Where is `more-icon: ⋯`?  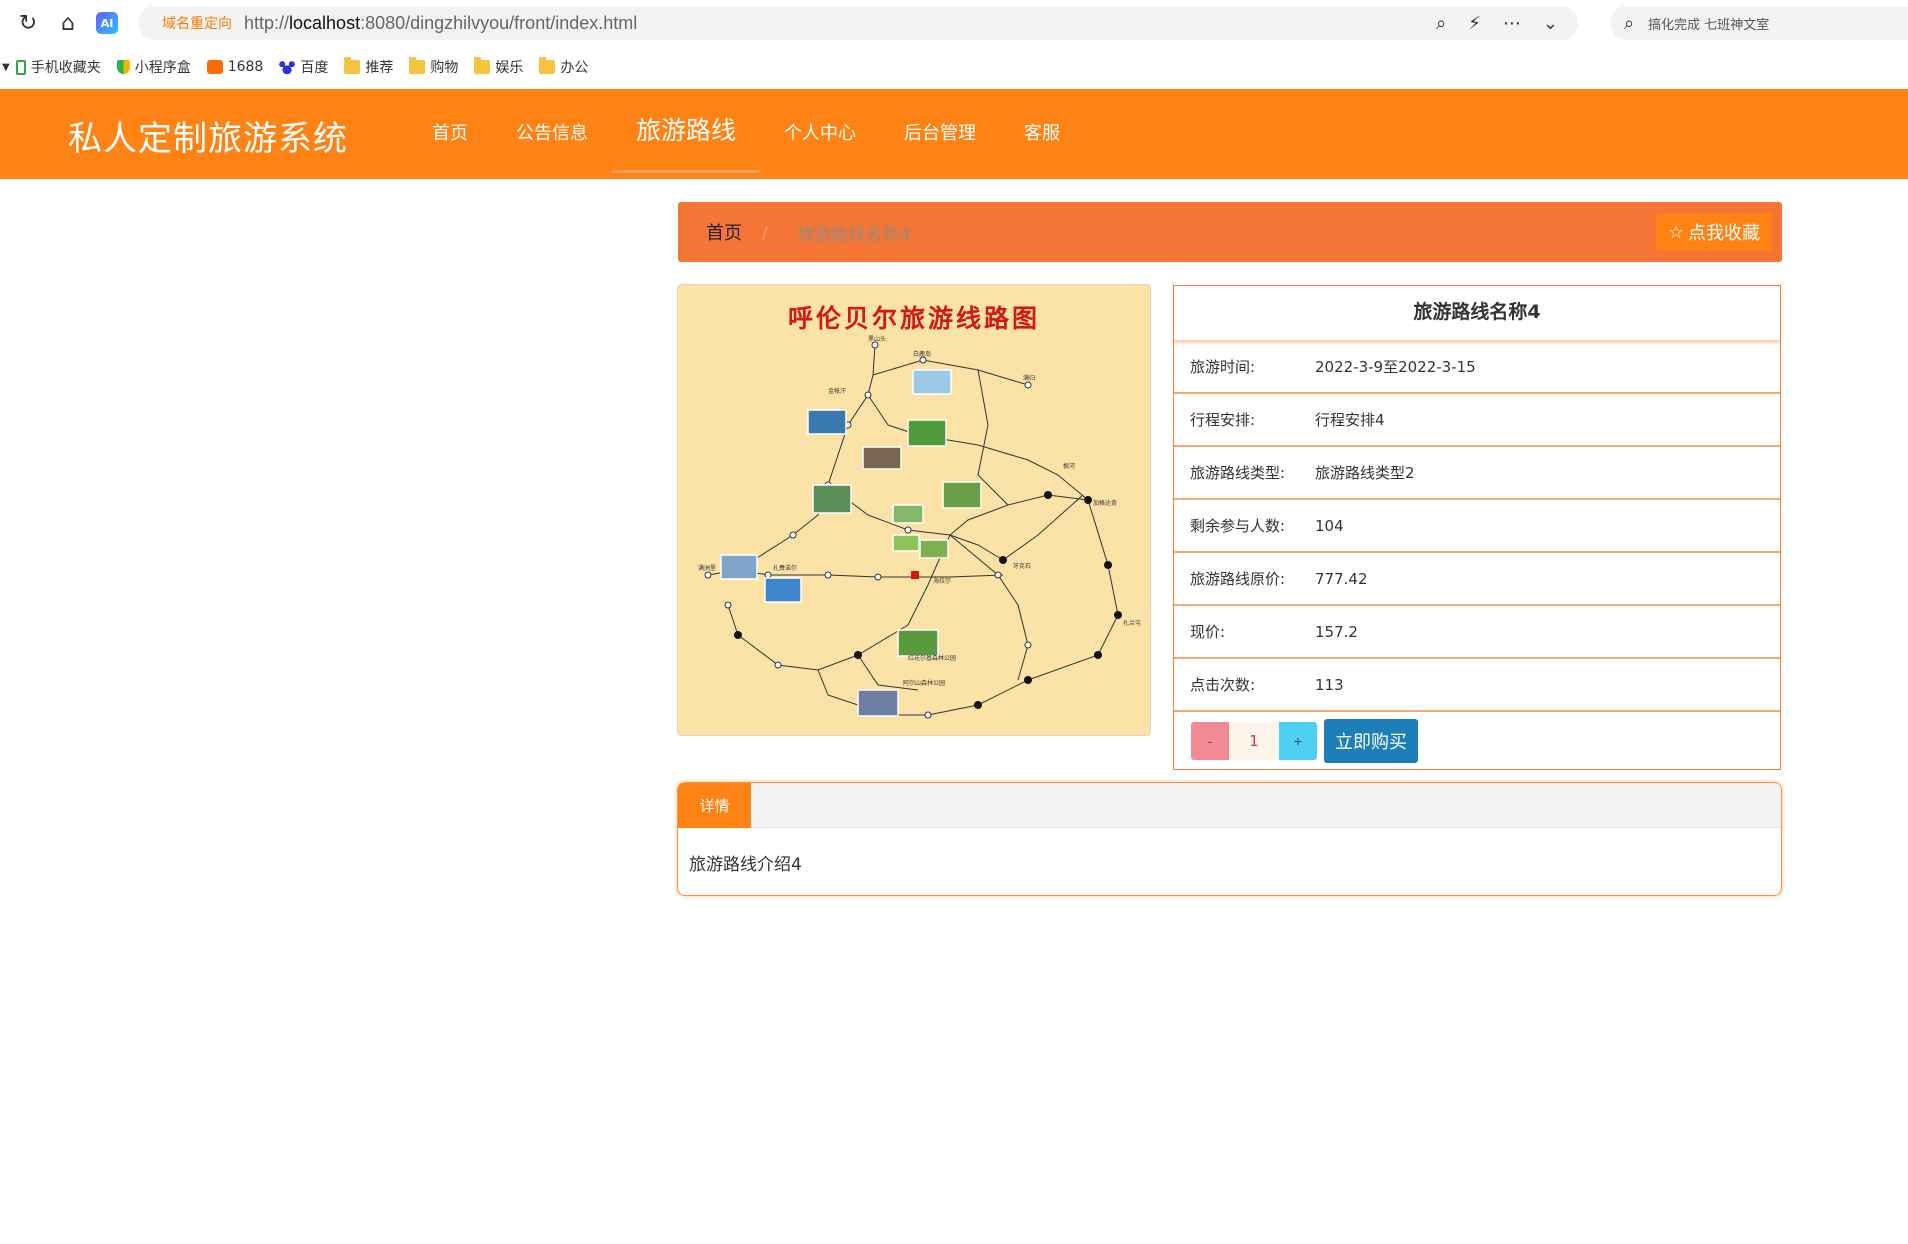 more-icon: ⋯ is located at coordinates (1512, 23).